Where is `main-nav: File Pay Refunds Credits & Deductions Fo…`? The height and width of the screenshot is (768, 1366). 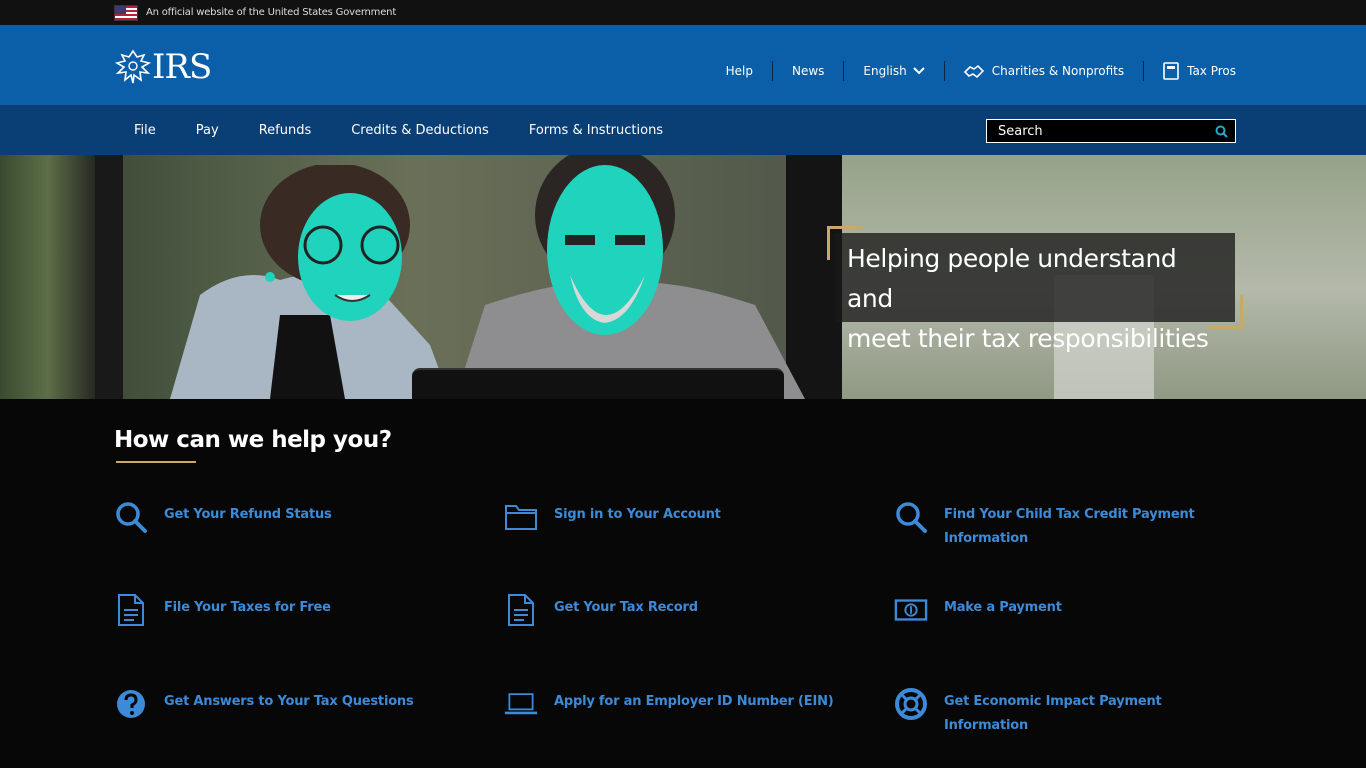
main-nav: File Pay Refunds Credits & Deductions Fo… is located at coordinates (683, 130).